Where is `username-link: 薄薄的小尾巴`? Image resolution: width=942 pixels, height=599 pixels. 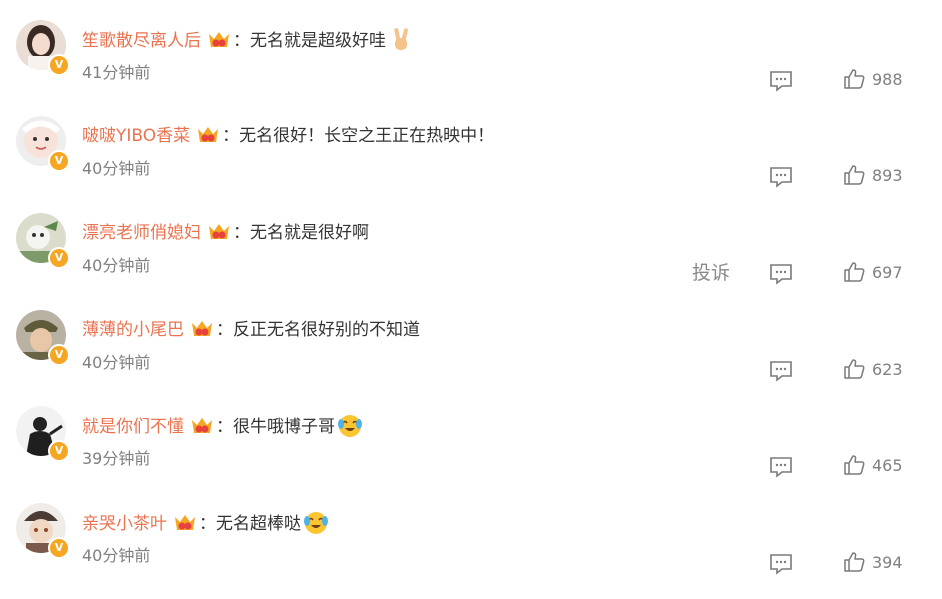
username-link: 薄薄的小尾巴 is located at coordinates (133, 330).